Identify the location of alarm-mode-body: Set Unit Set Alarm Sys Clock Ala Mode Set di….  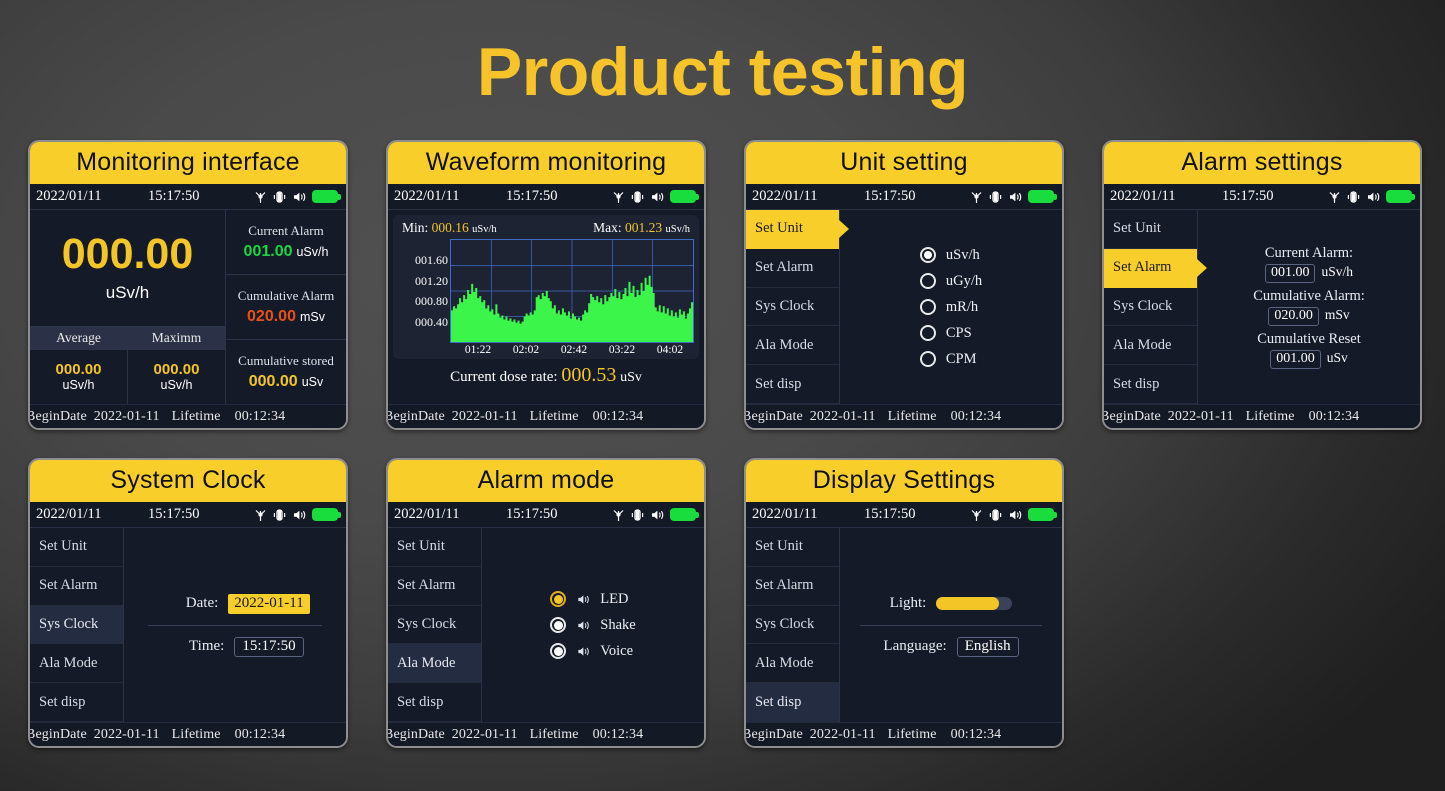
(546, 625).